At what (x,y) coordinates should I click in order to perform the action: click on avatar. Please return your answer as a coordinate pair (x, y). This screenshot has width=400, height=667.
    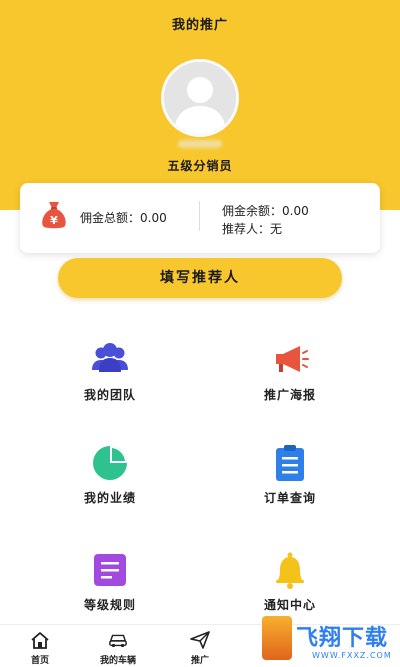
    Looking at the image, I should click on (200, 98).